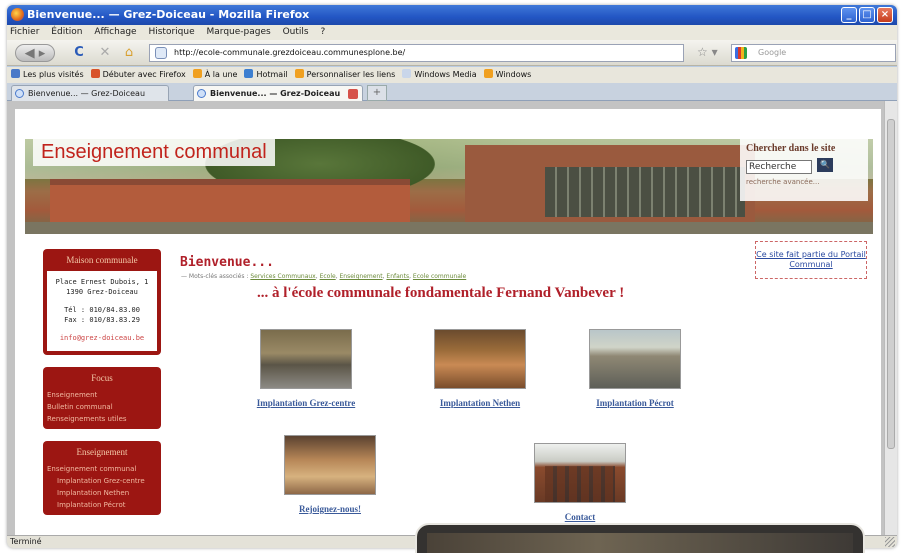 This screenshot has height=553, width=903. What do you see at coordinates (102, 505) in the screenshot?
I see `sidebar-enseignement-item: Implantation Pécrot` at bounding box center [102, 505].